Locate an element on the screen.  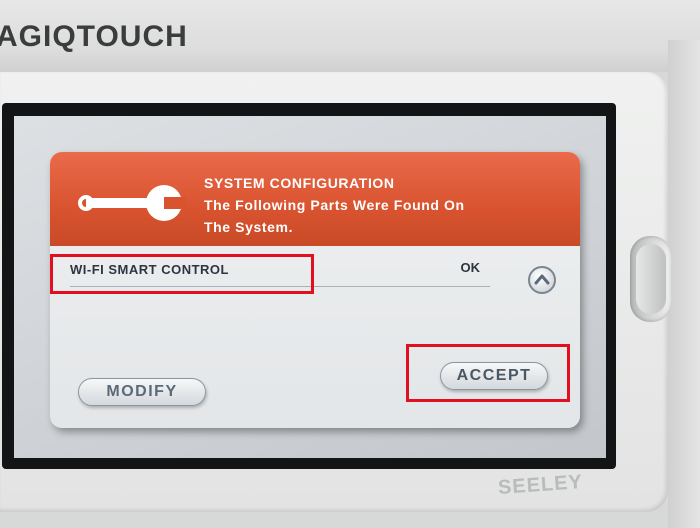
accept-highlight-box is located at coordinates (488, 373).